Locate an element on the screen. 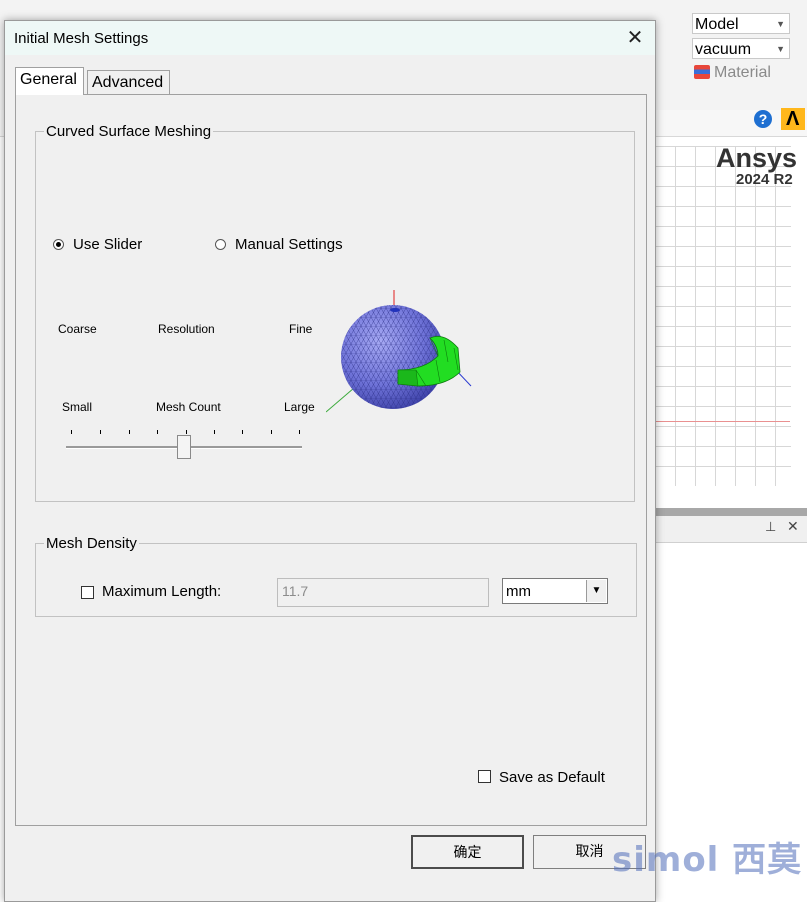  material-button: Material is located at coordinates (732, 73).